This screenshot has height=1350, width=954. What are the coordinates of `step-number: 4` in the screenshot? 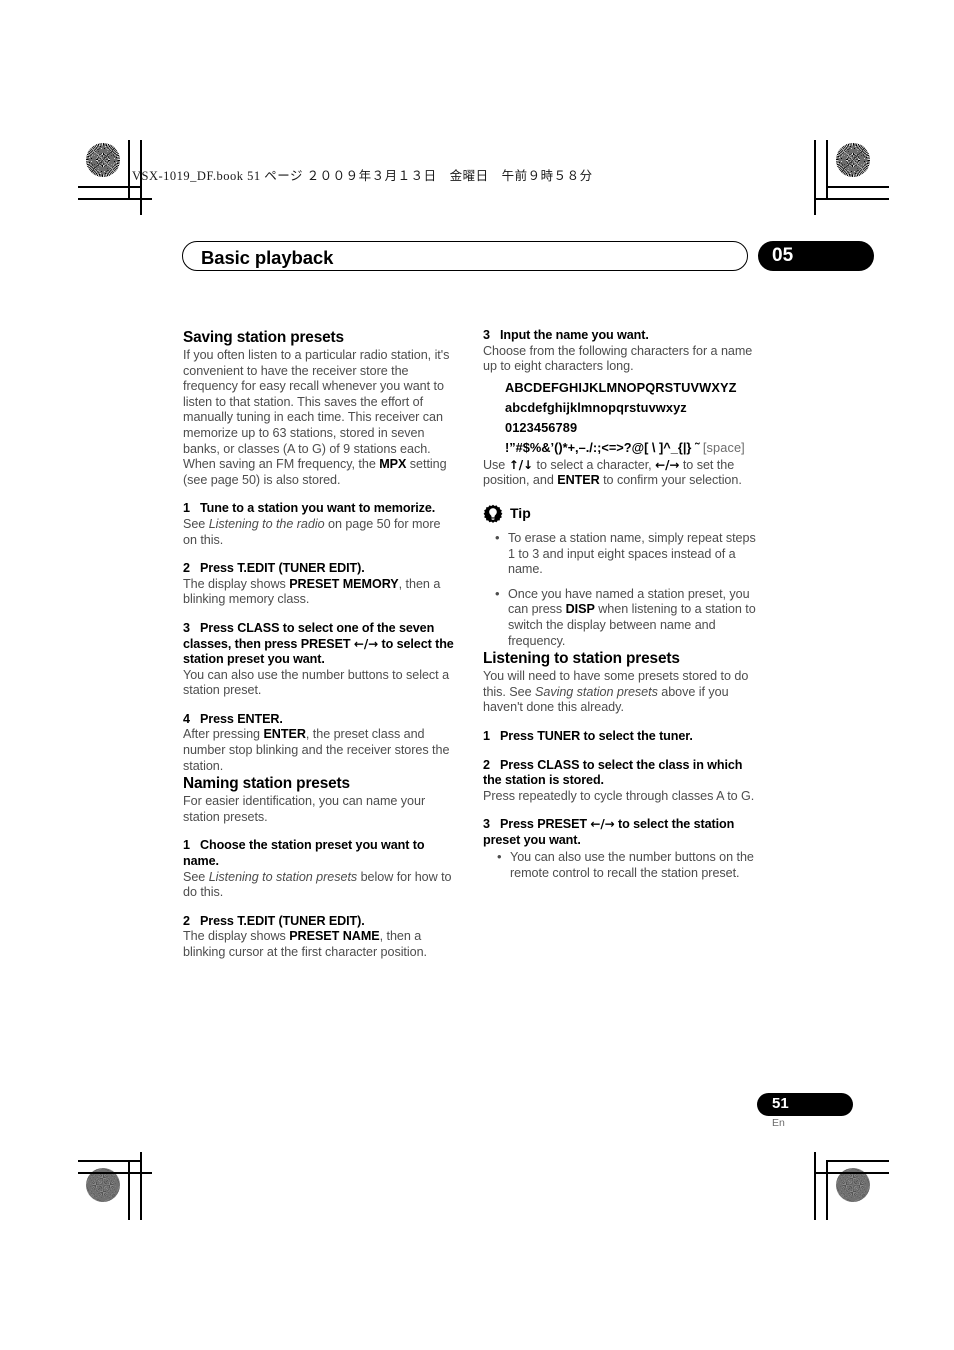 It's located at (186, 718).